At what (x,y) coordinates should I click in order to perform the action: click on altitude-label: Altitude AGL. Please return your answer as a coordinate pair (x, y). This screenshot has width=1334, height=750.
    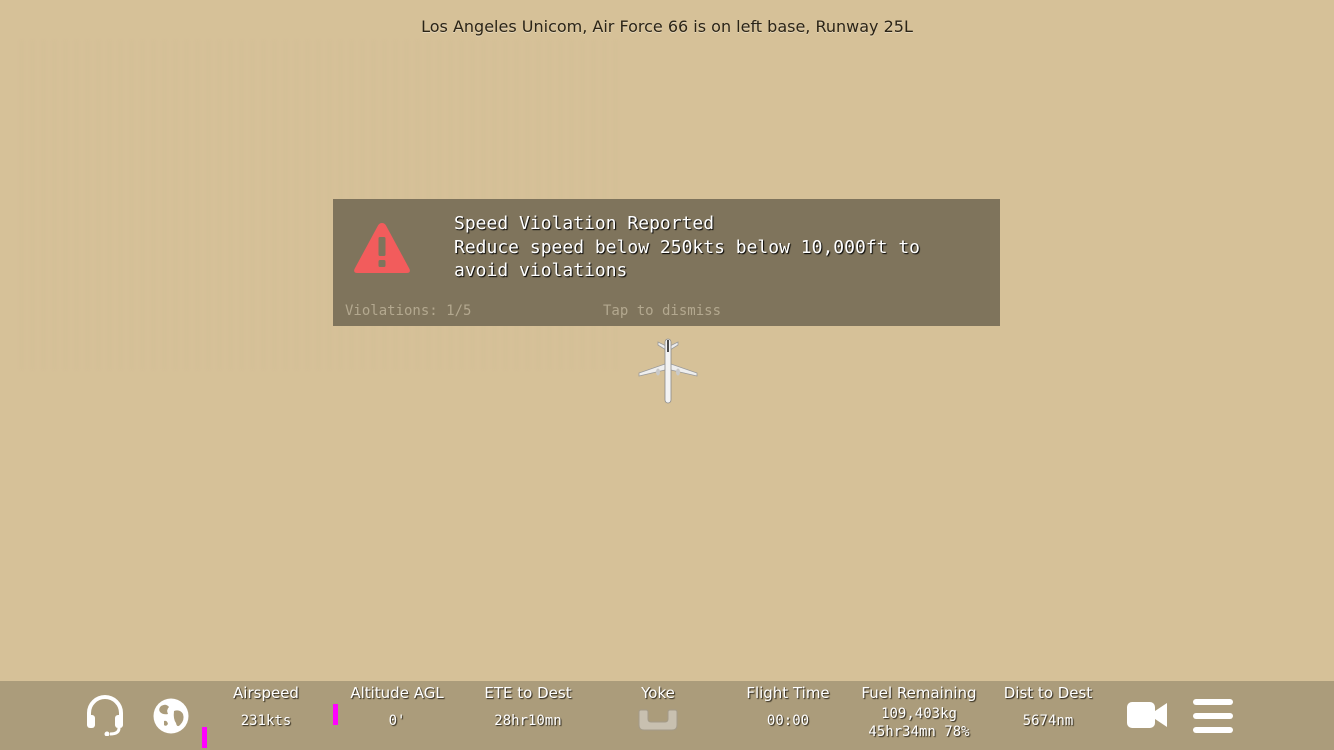
    Looking at the image, I should click on (397, 693).